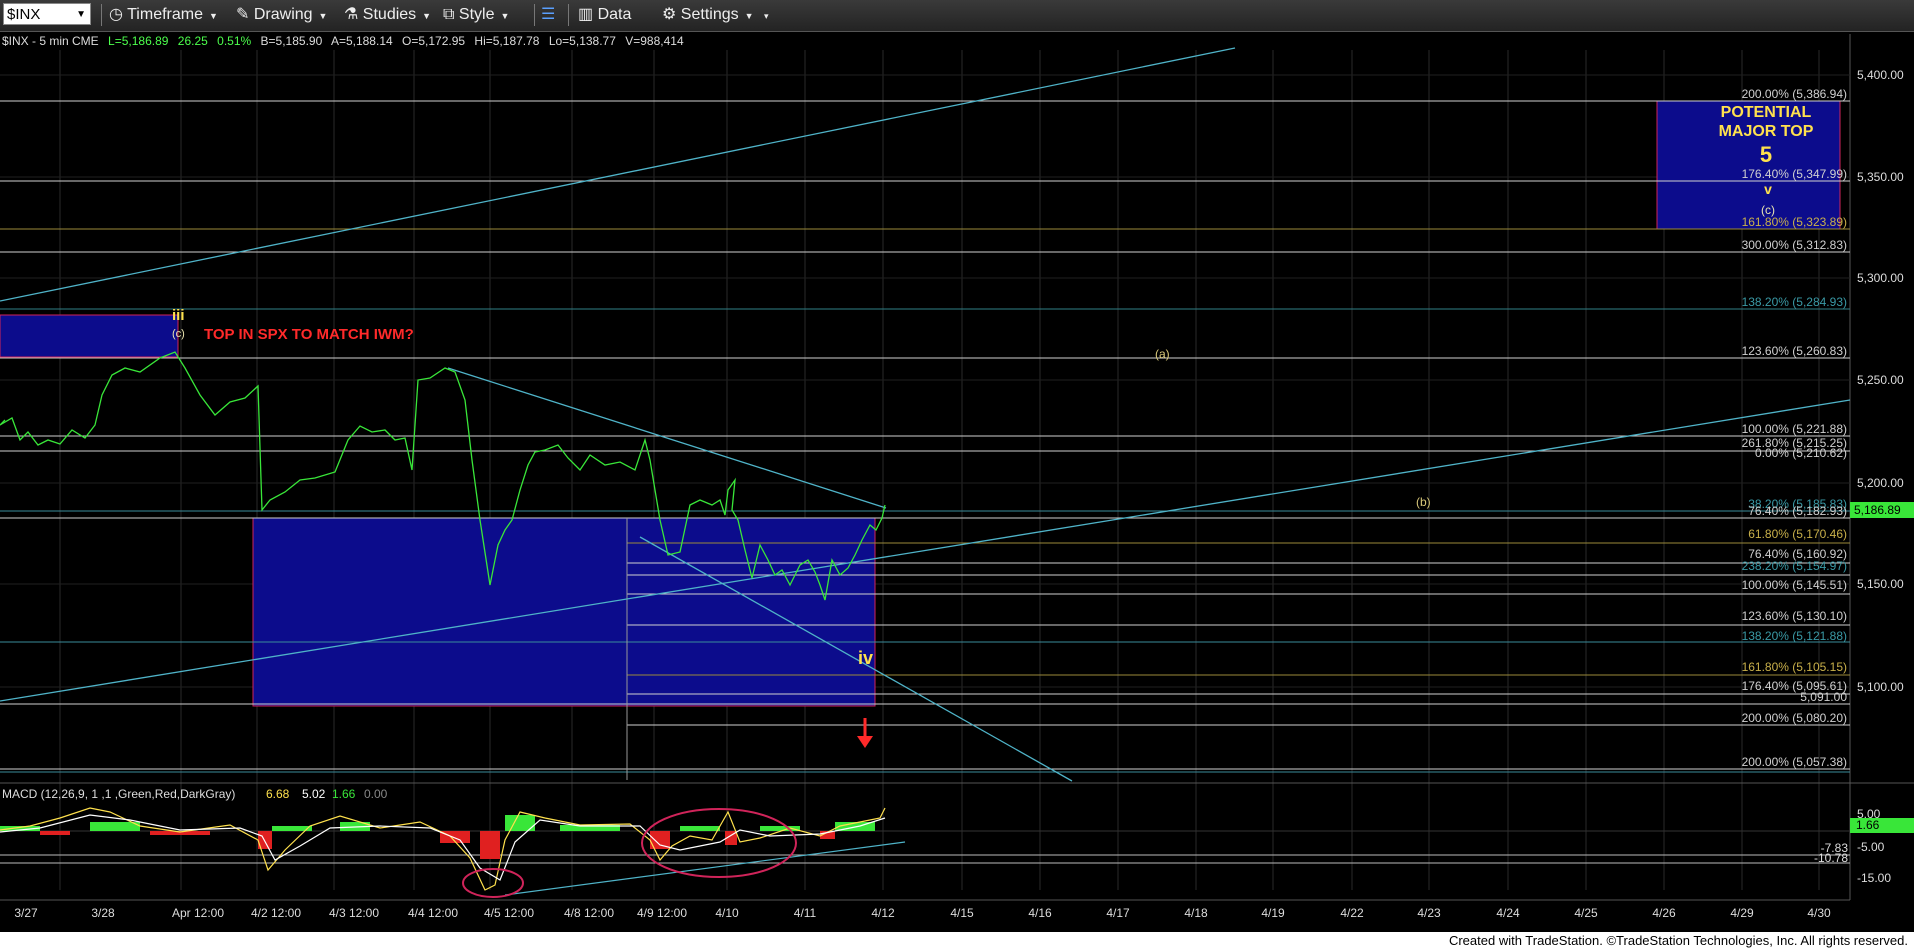 Image resolution: width=1914 pixels, height=949 pixels. Describe the element at coordinates (586, 14) in the screenshot. I see `bar-chart-icon: ▥` at that location.